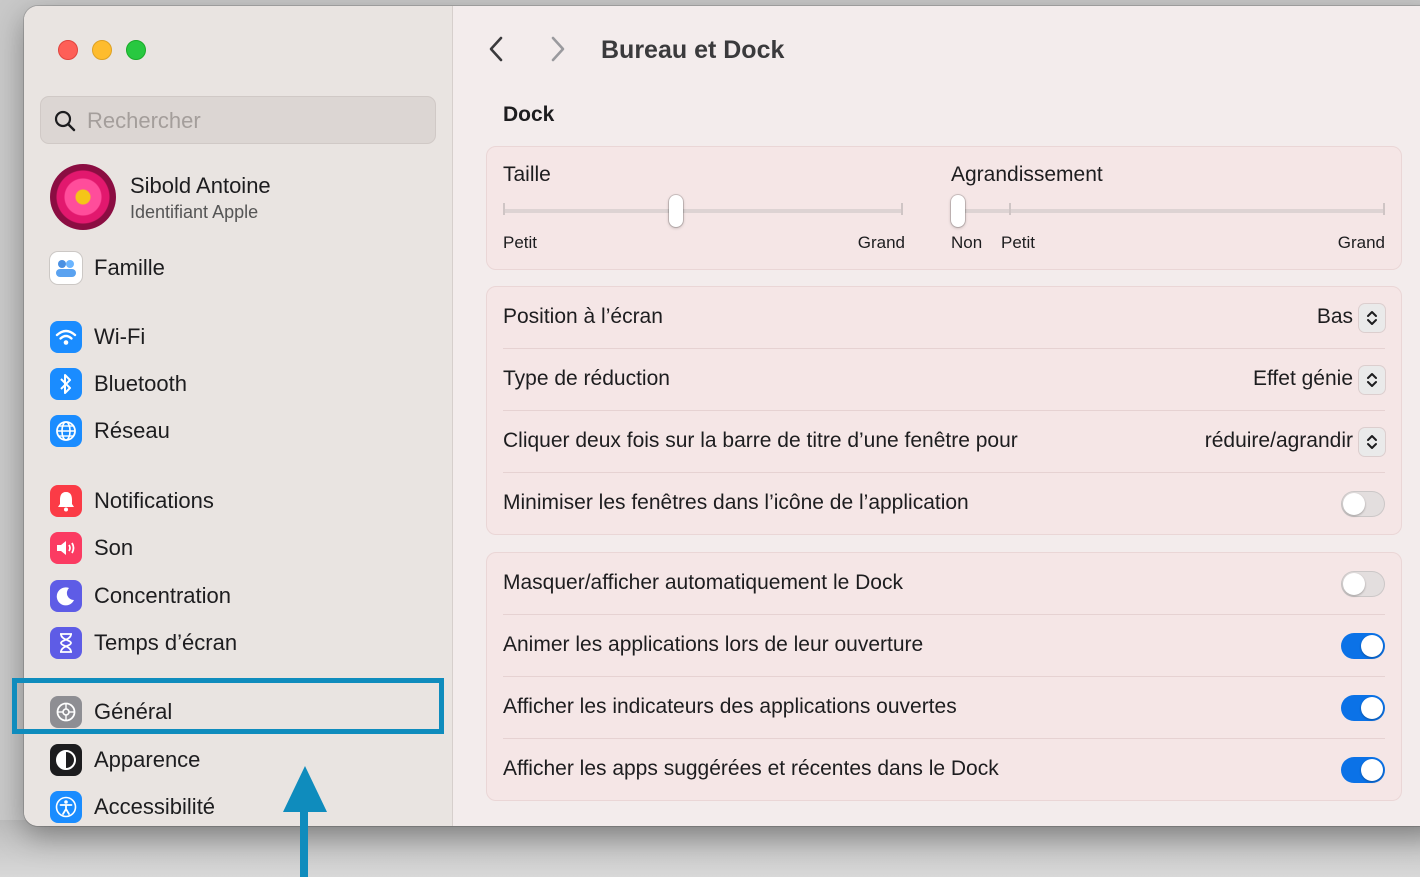 Image resolution: width=1420 pixels, height=877 pixels. Describe the element at coordinates (136, 50) in the screenshot. I see `zoom-button` at that location.